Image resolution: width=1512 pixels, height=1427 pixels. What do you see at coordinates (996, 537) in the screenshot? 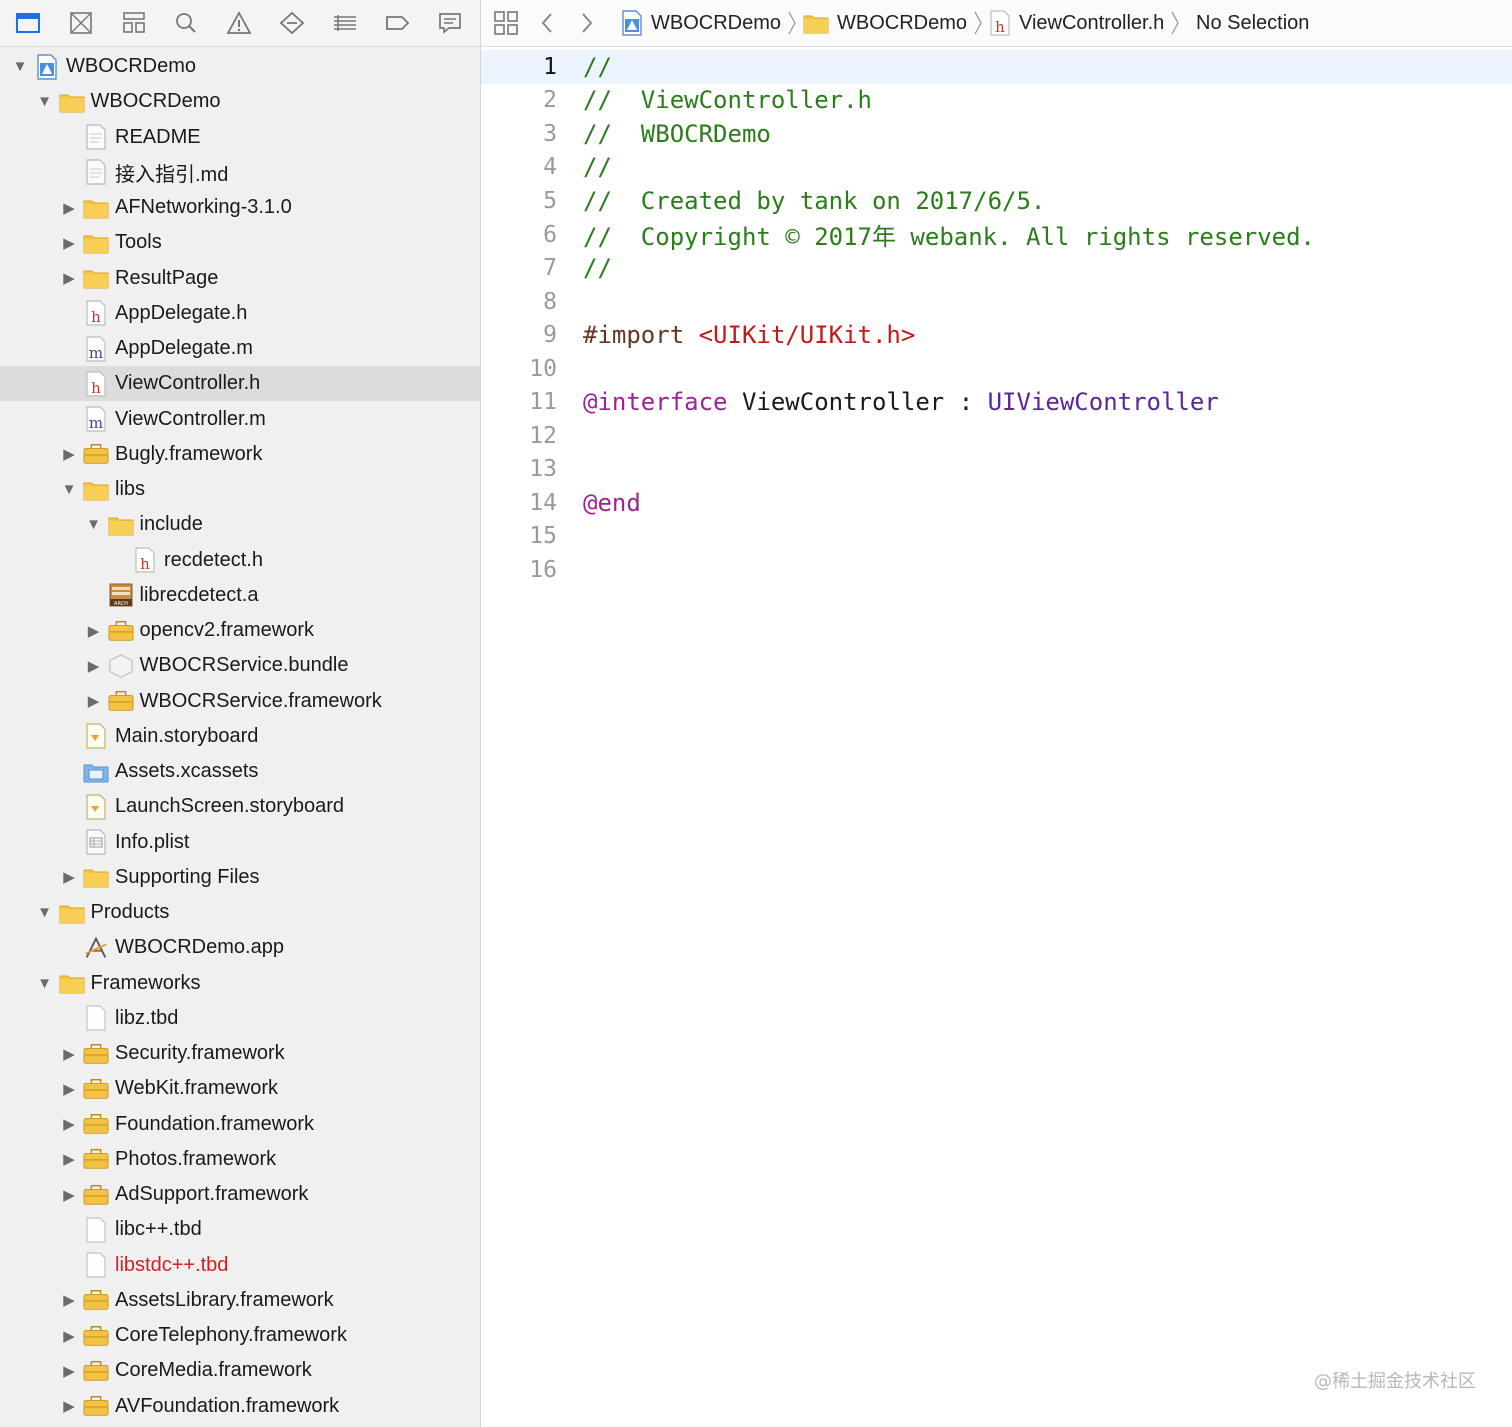
I see `code-line: 15` at bounding box center [996, 537].